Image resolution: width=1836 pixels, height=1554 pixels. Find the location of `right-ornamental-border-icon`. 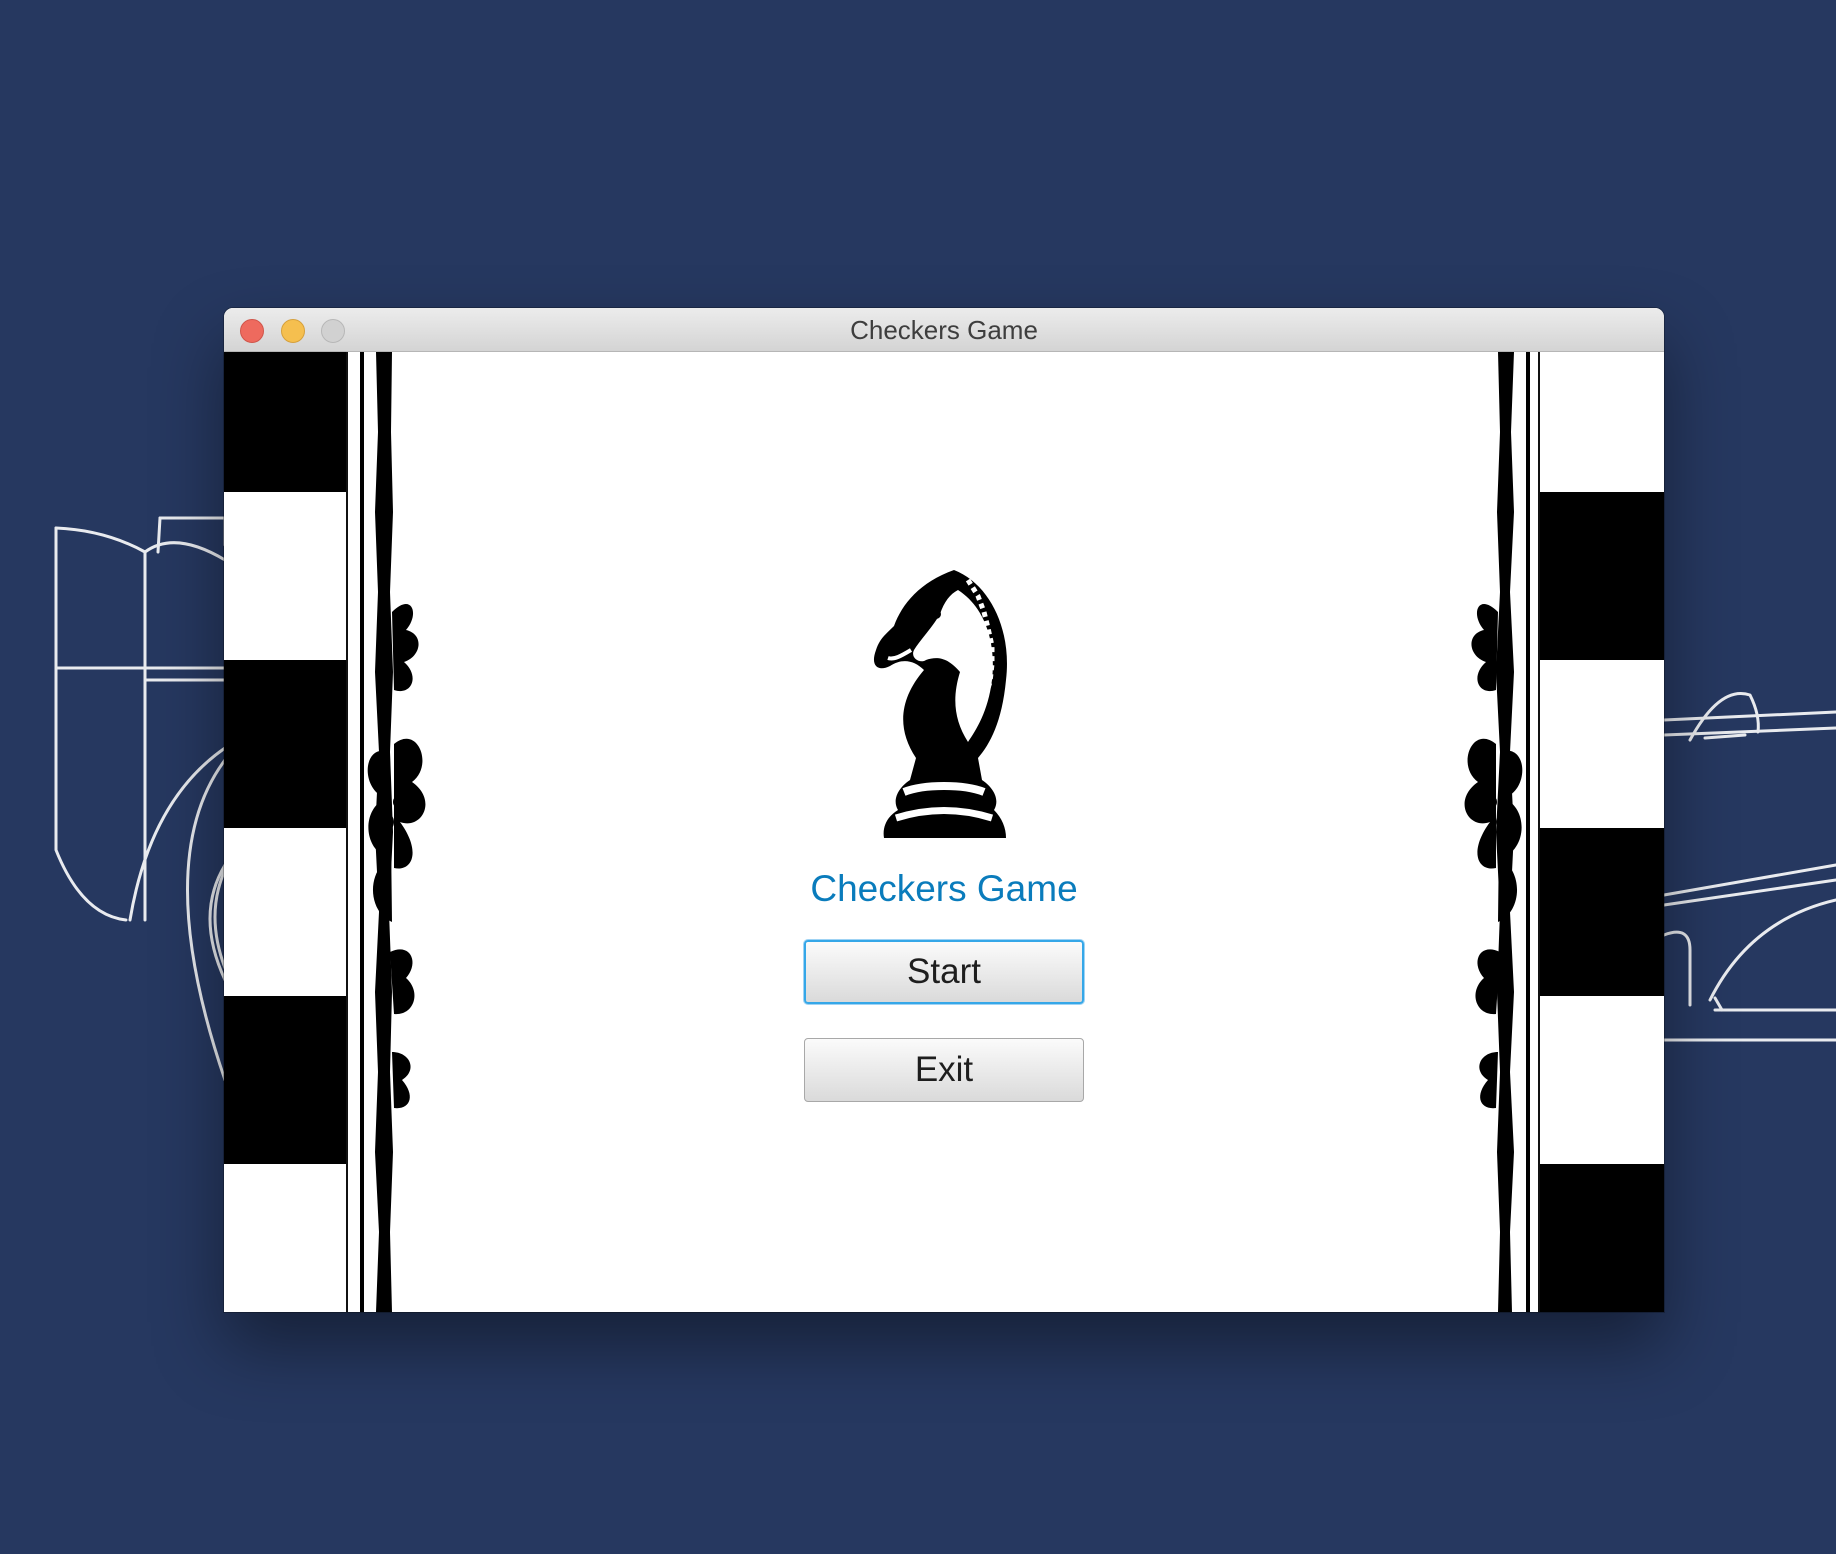

right-ornamental-border-icon is located at coordinates (1497, 832).